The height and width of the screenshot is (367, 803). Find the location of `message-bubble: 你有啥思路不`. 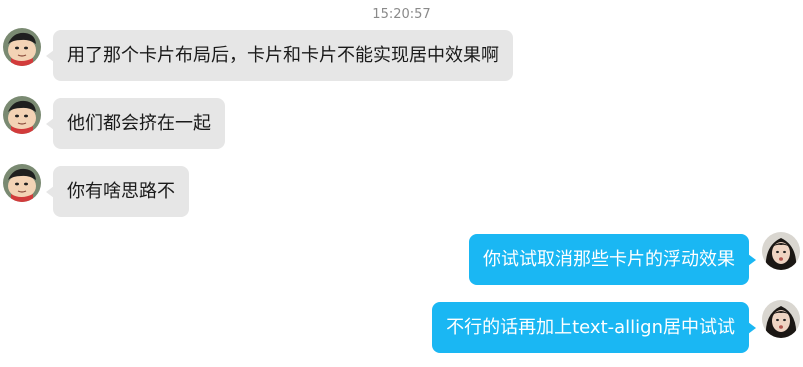

message-bubble: 你有啥思路不 is located at coordinates (117, 191).